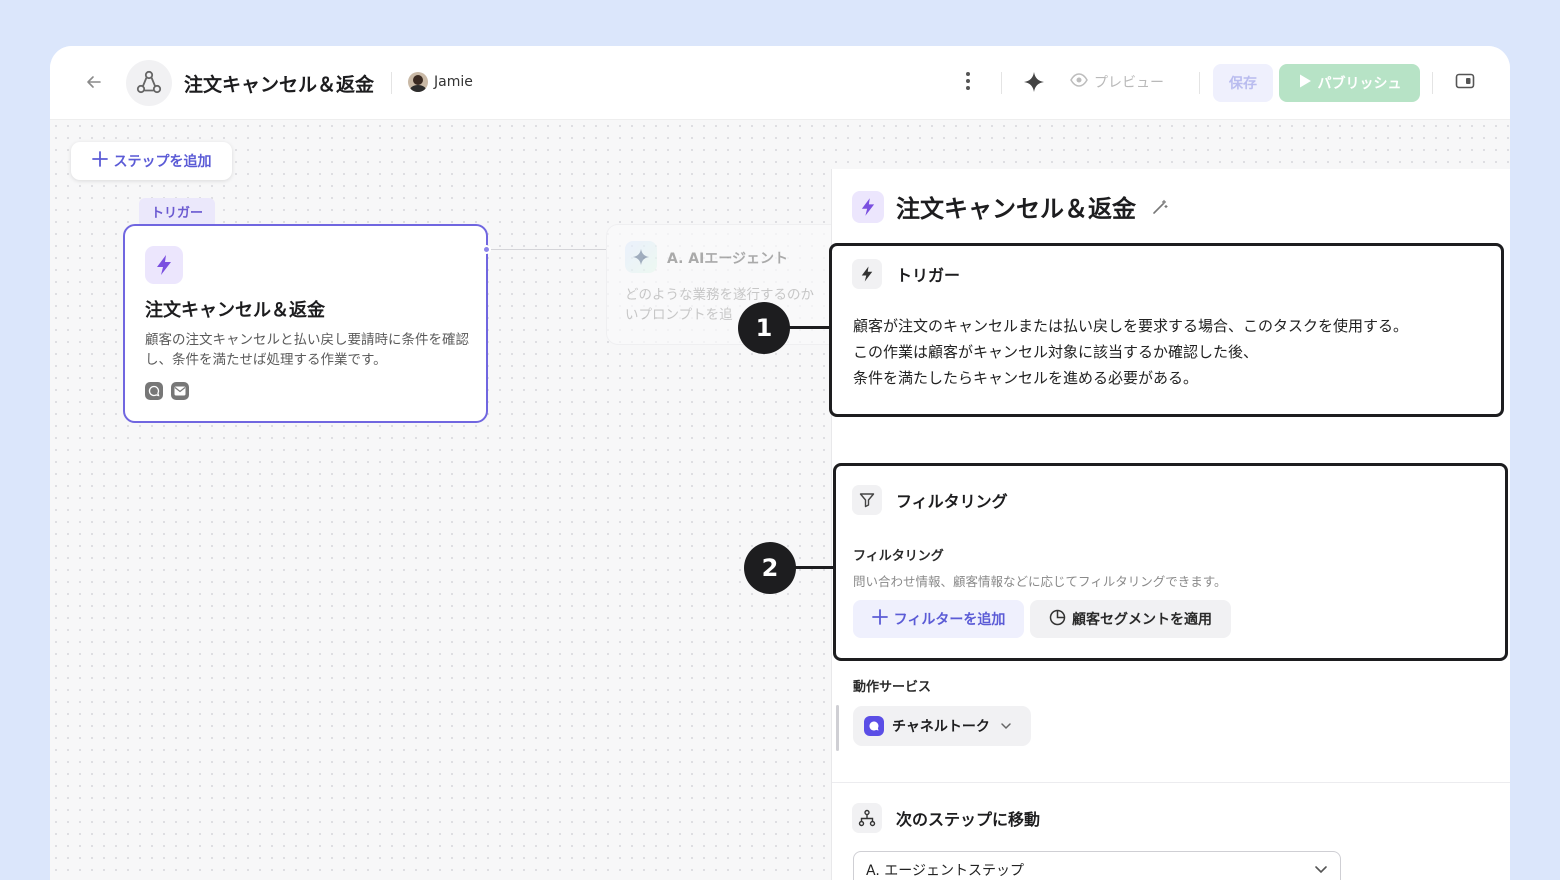  Describe the element at coordinates (177, 211) in the screenshot. I see `trigger-tag: トリガー` at that location.